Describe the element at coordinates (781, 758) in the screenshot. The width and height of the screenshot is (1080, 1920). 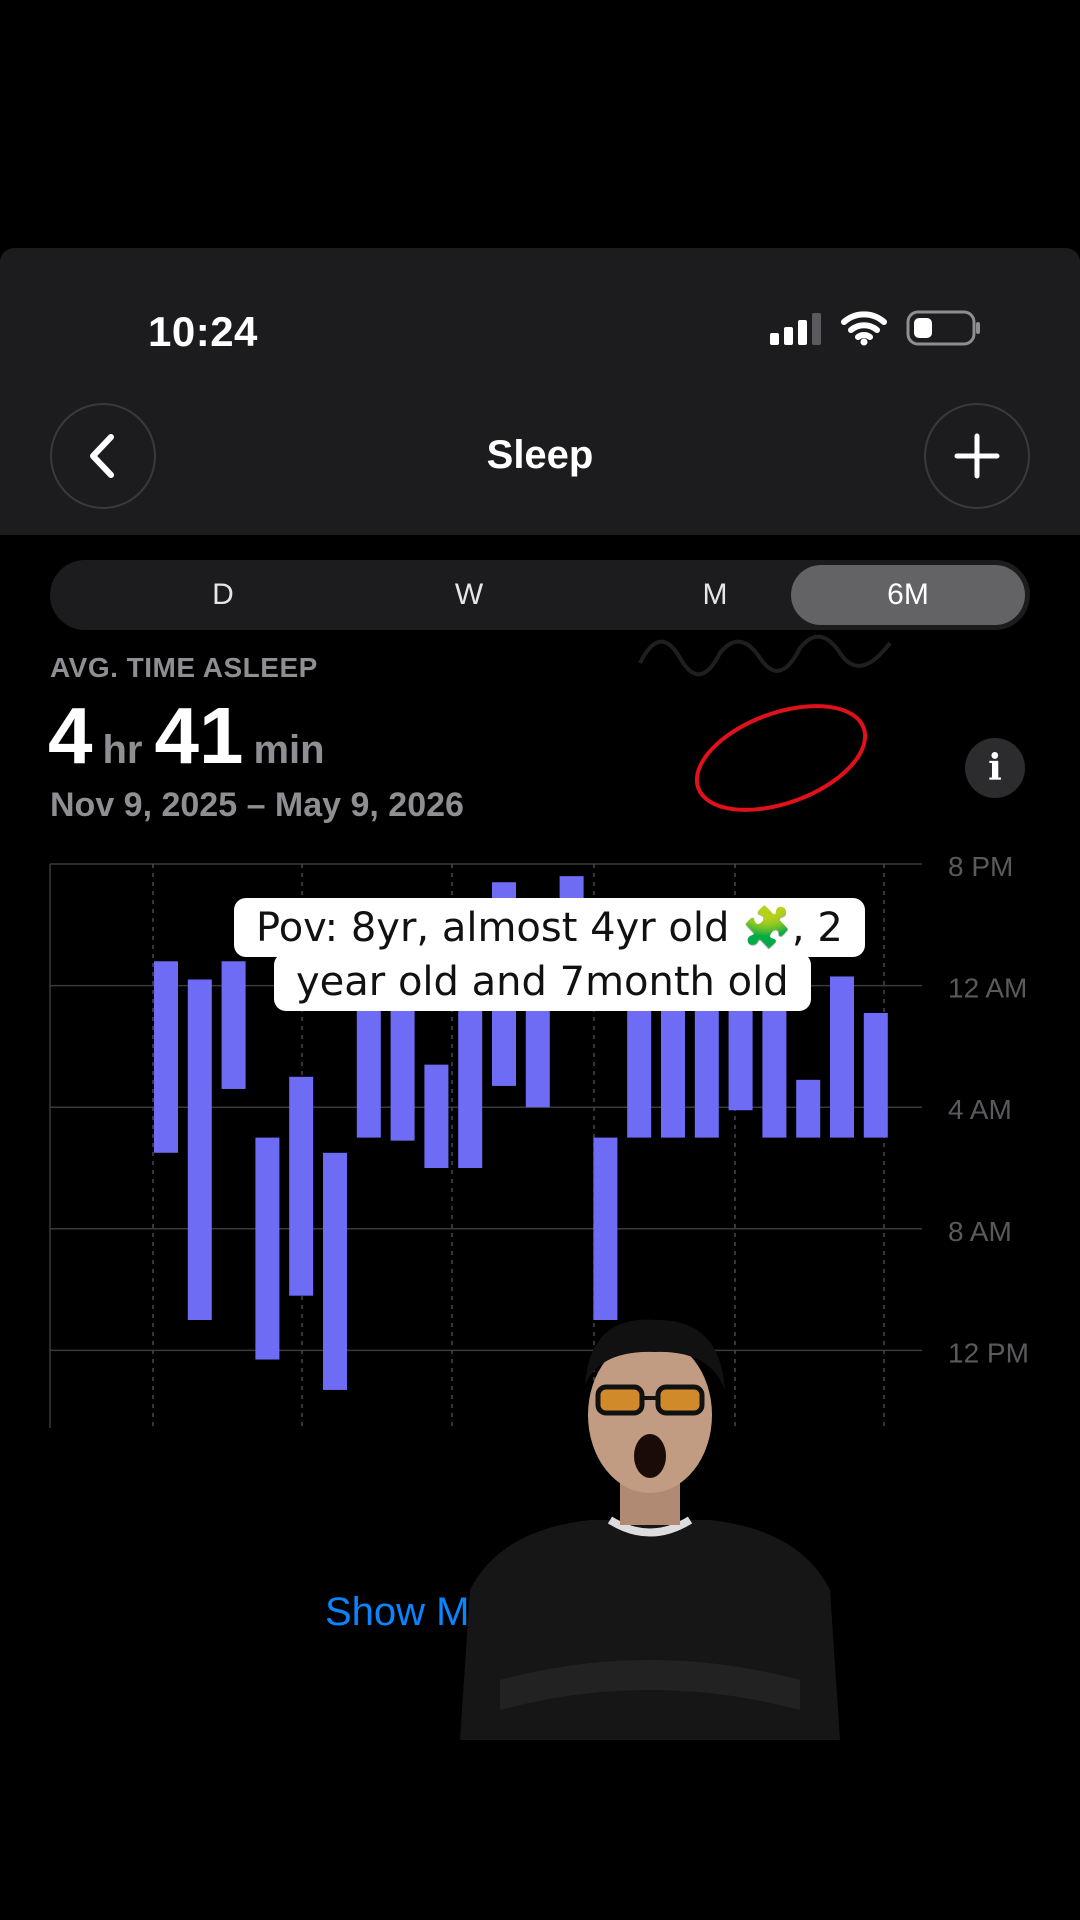
I see `red-circle-annotation` at that location.